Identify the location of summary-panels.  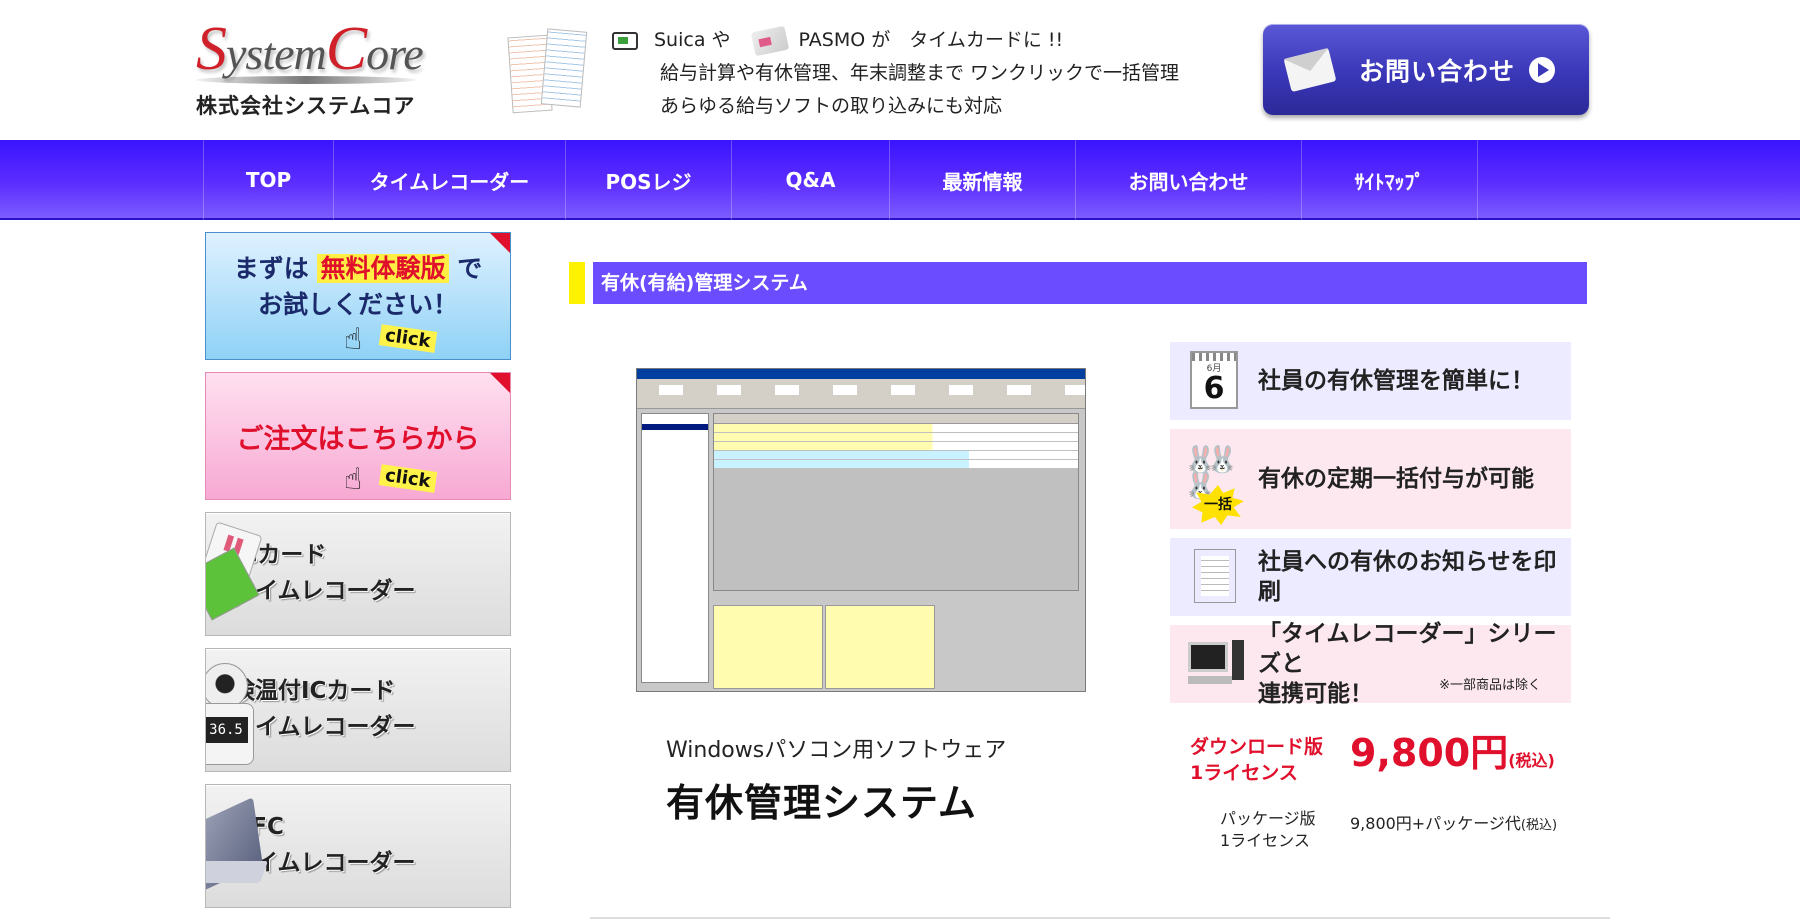
(896, 647).